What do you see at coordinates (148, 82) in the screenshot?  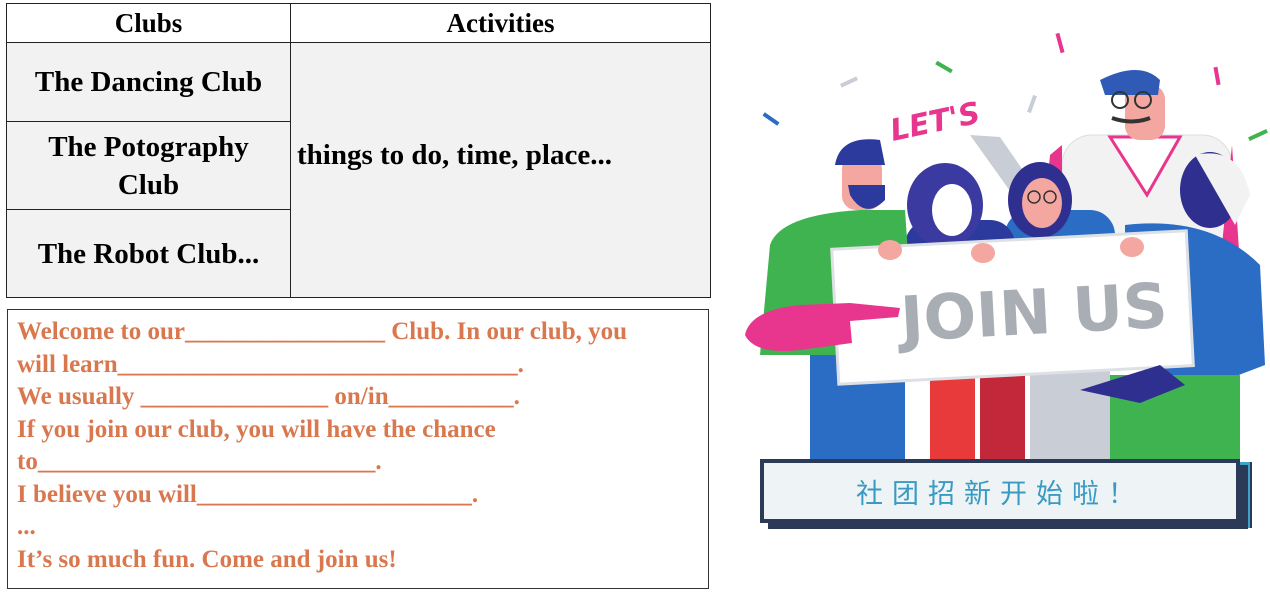 I see `club-dancing: The Dancing Club` at bounding box center [148, 82].